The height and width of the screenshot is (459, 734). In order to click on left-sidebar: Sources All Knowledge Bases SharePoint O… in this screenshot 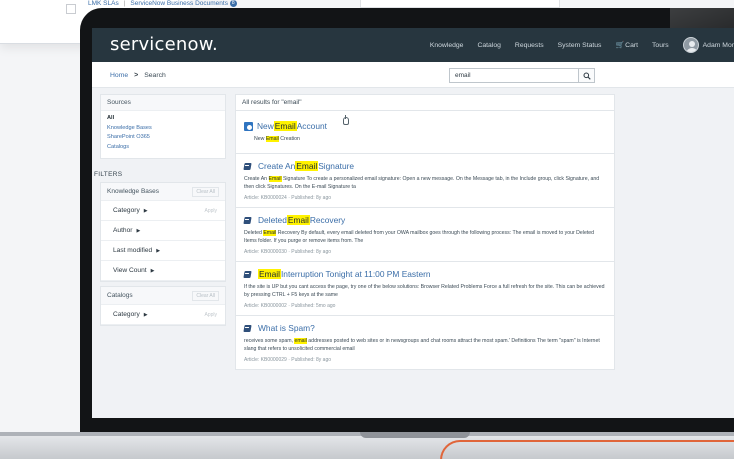, I will do `click(160, 212)`.